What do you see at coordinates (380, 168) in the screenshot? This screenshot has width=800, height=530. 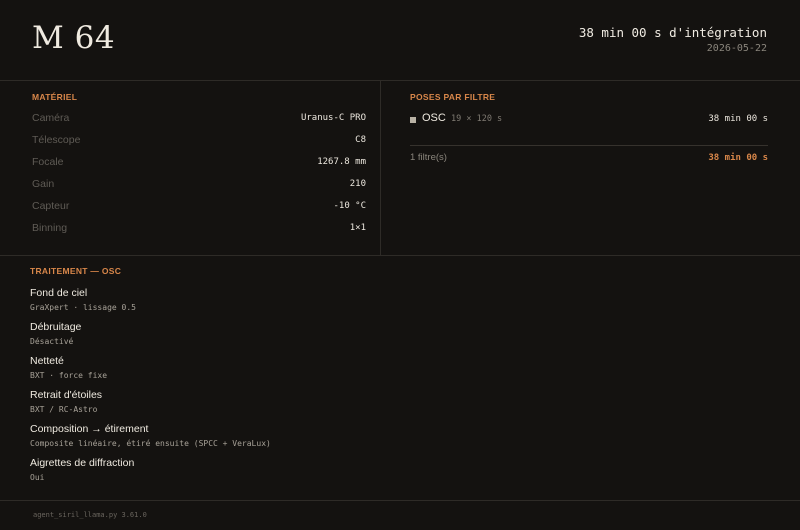 I see `column-divider` at bounding box center [380, 168].